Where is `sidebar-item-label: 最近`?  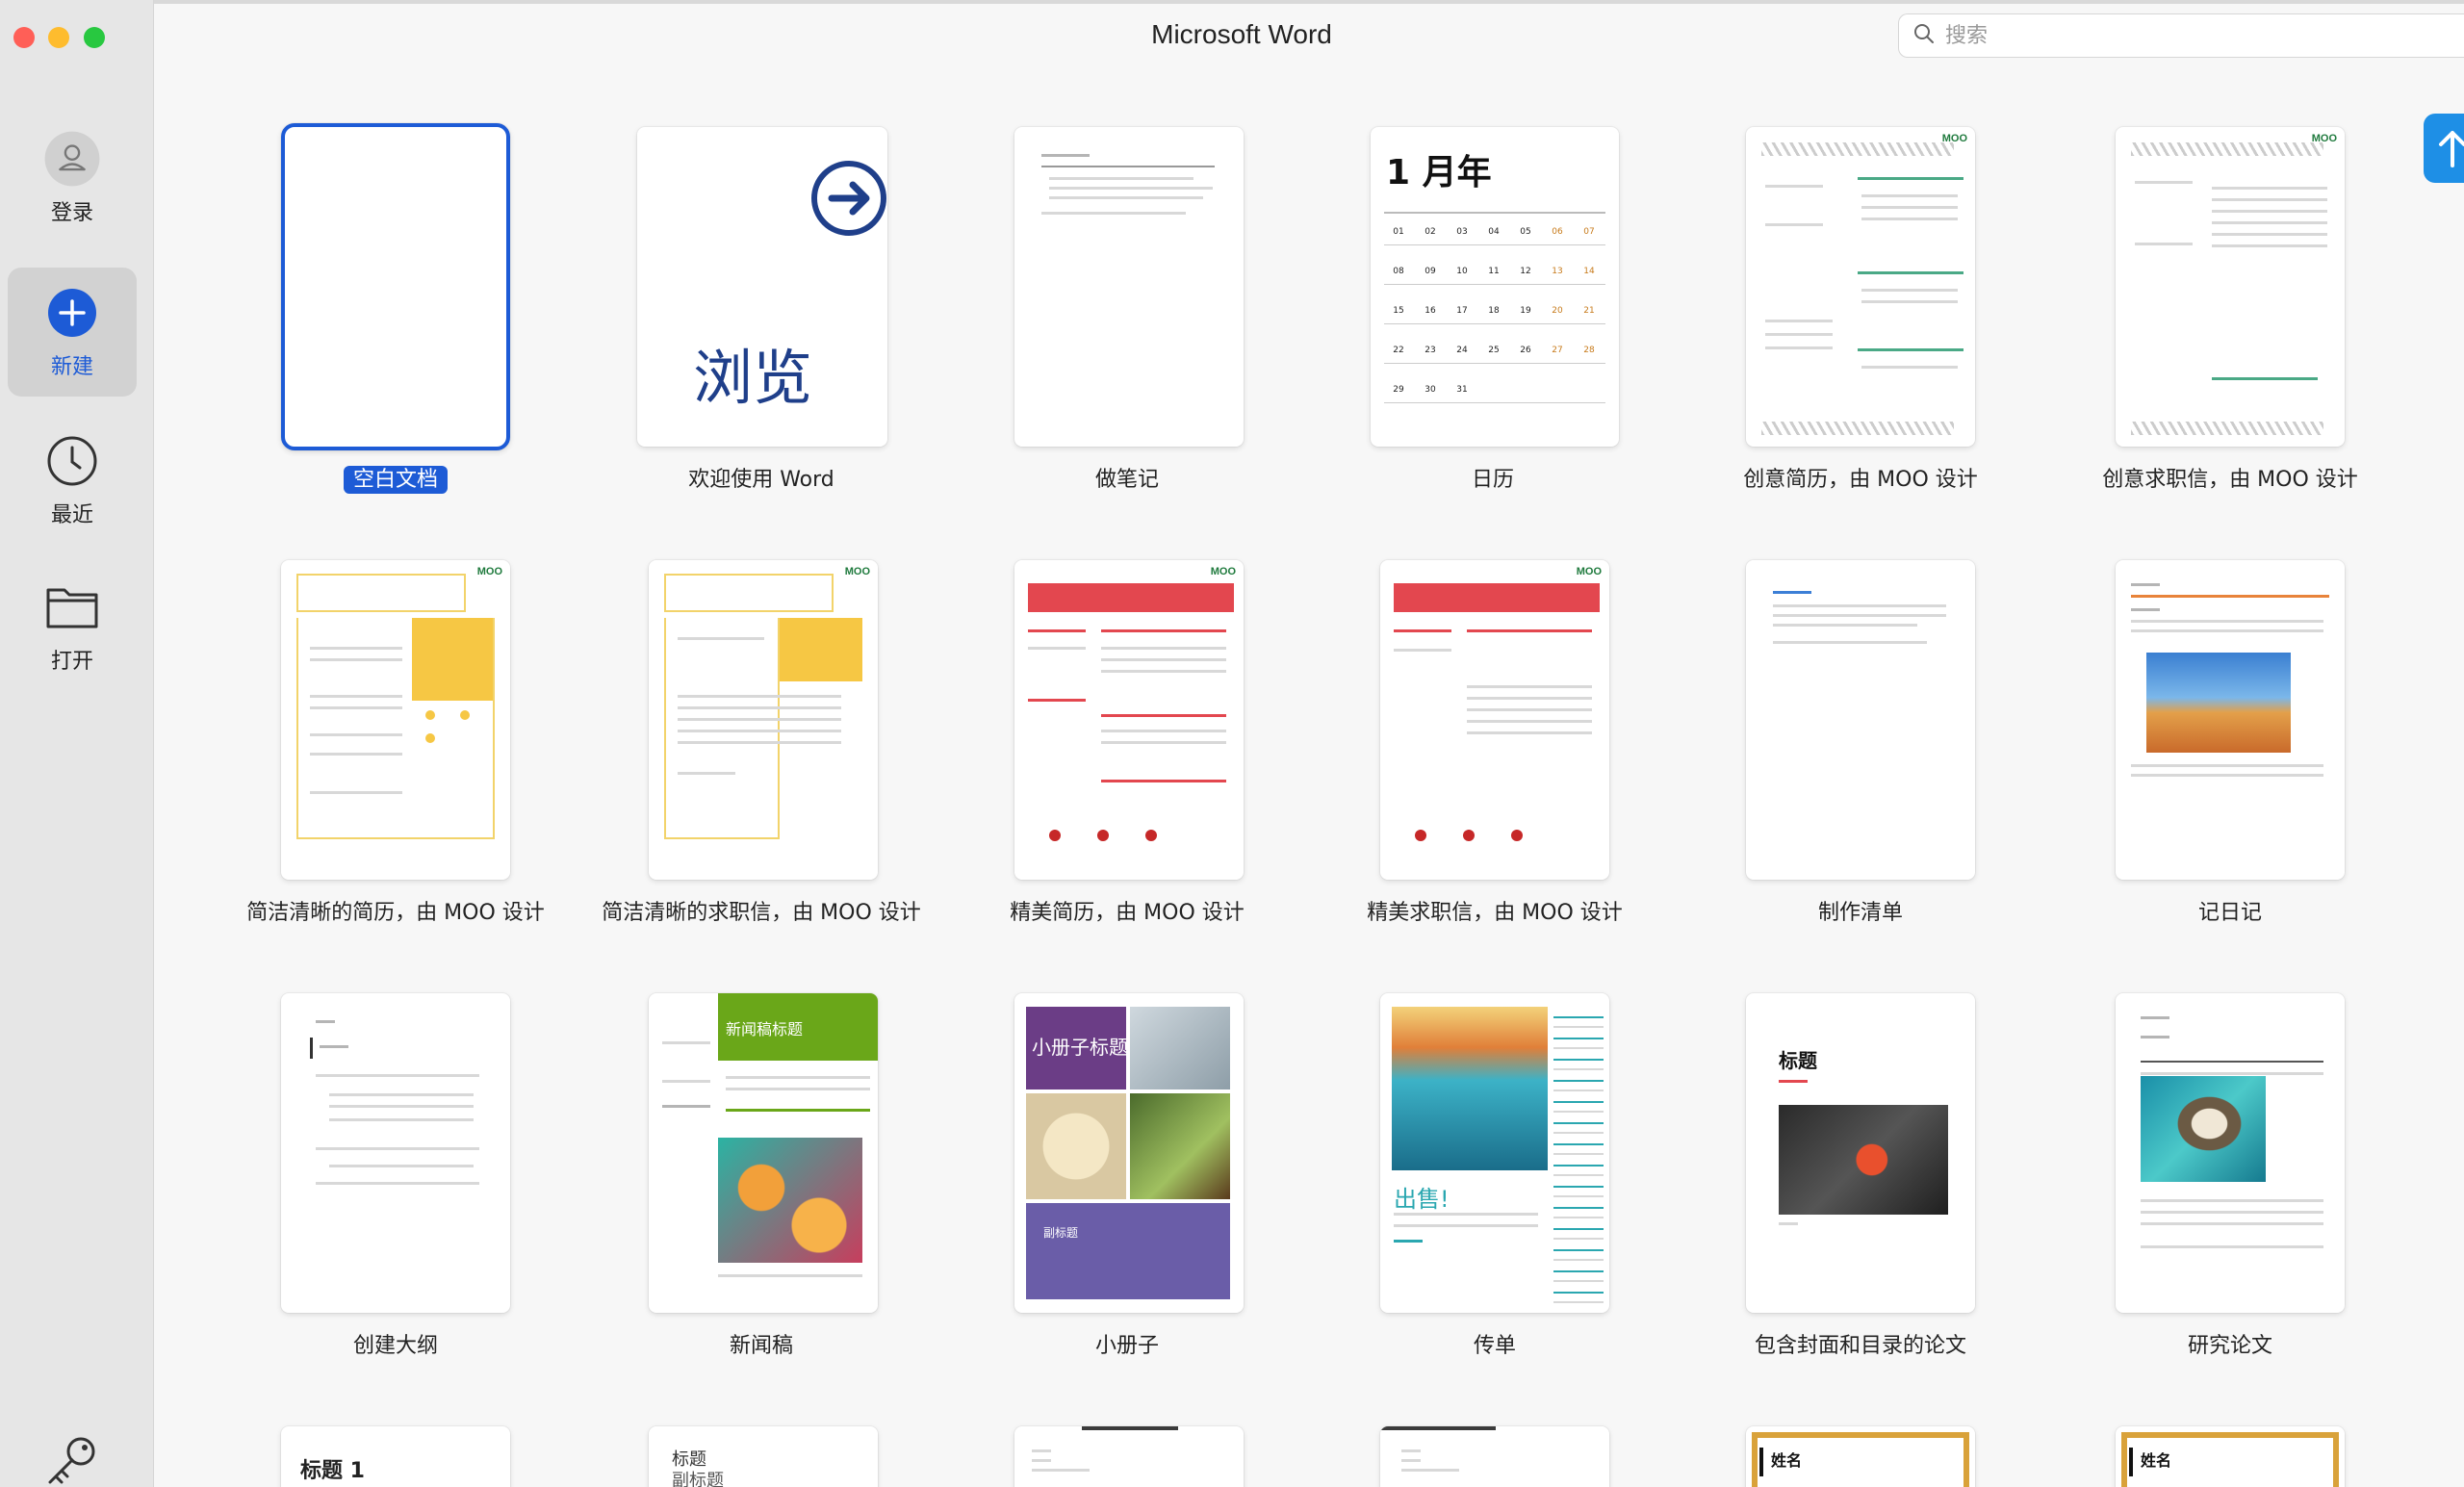
sidebar-item-label: 最近 is located at coordinates (71, 514).